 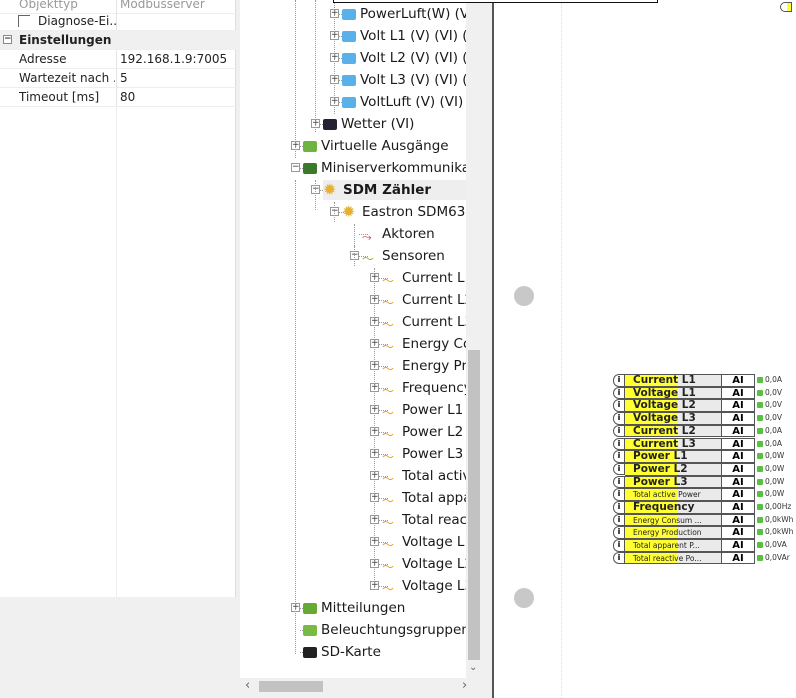 I want to click on tree-item: PowerLuft(W) (VI, so click(x=407, y=14).